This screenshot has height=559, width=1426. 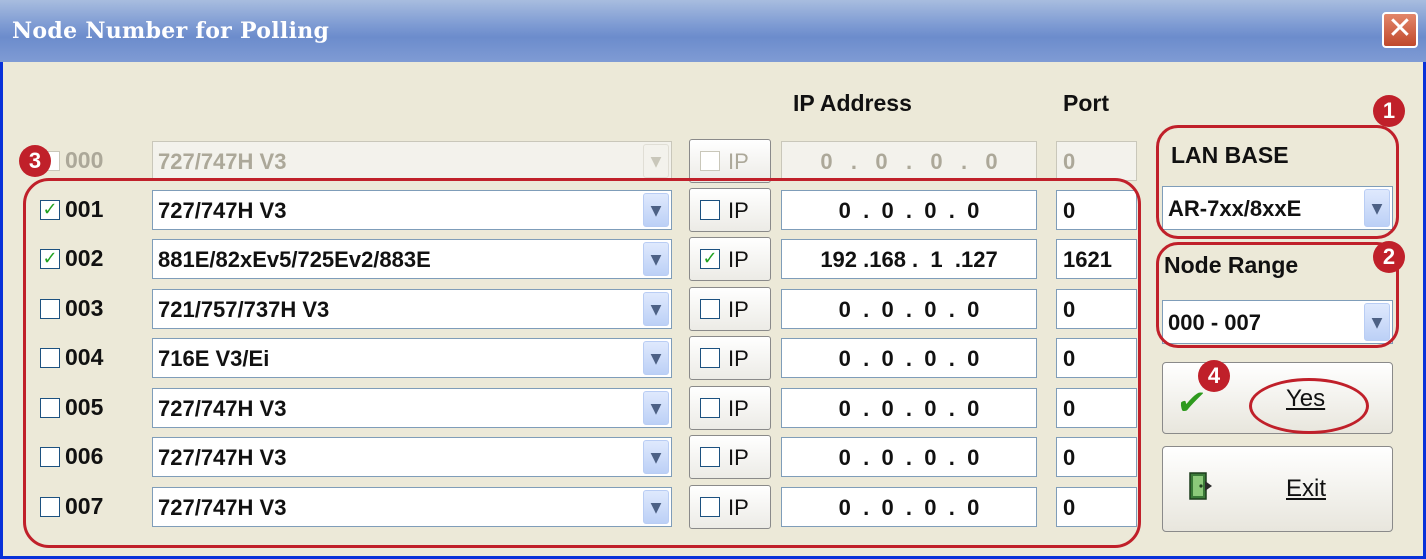 What do you see at coordinates (1069, 161) in the screenshot?
I see `port-value: 0` at bounding box center [1069, 161].